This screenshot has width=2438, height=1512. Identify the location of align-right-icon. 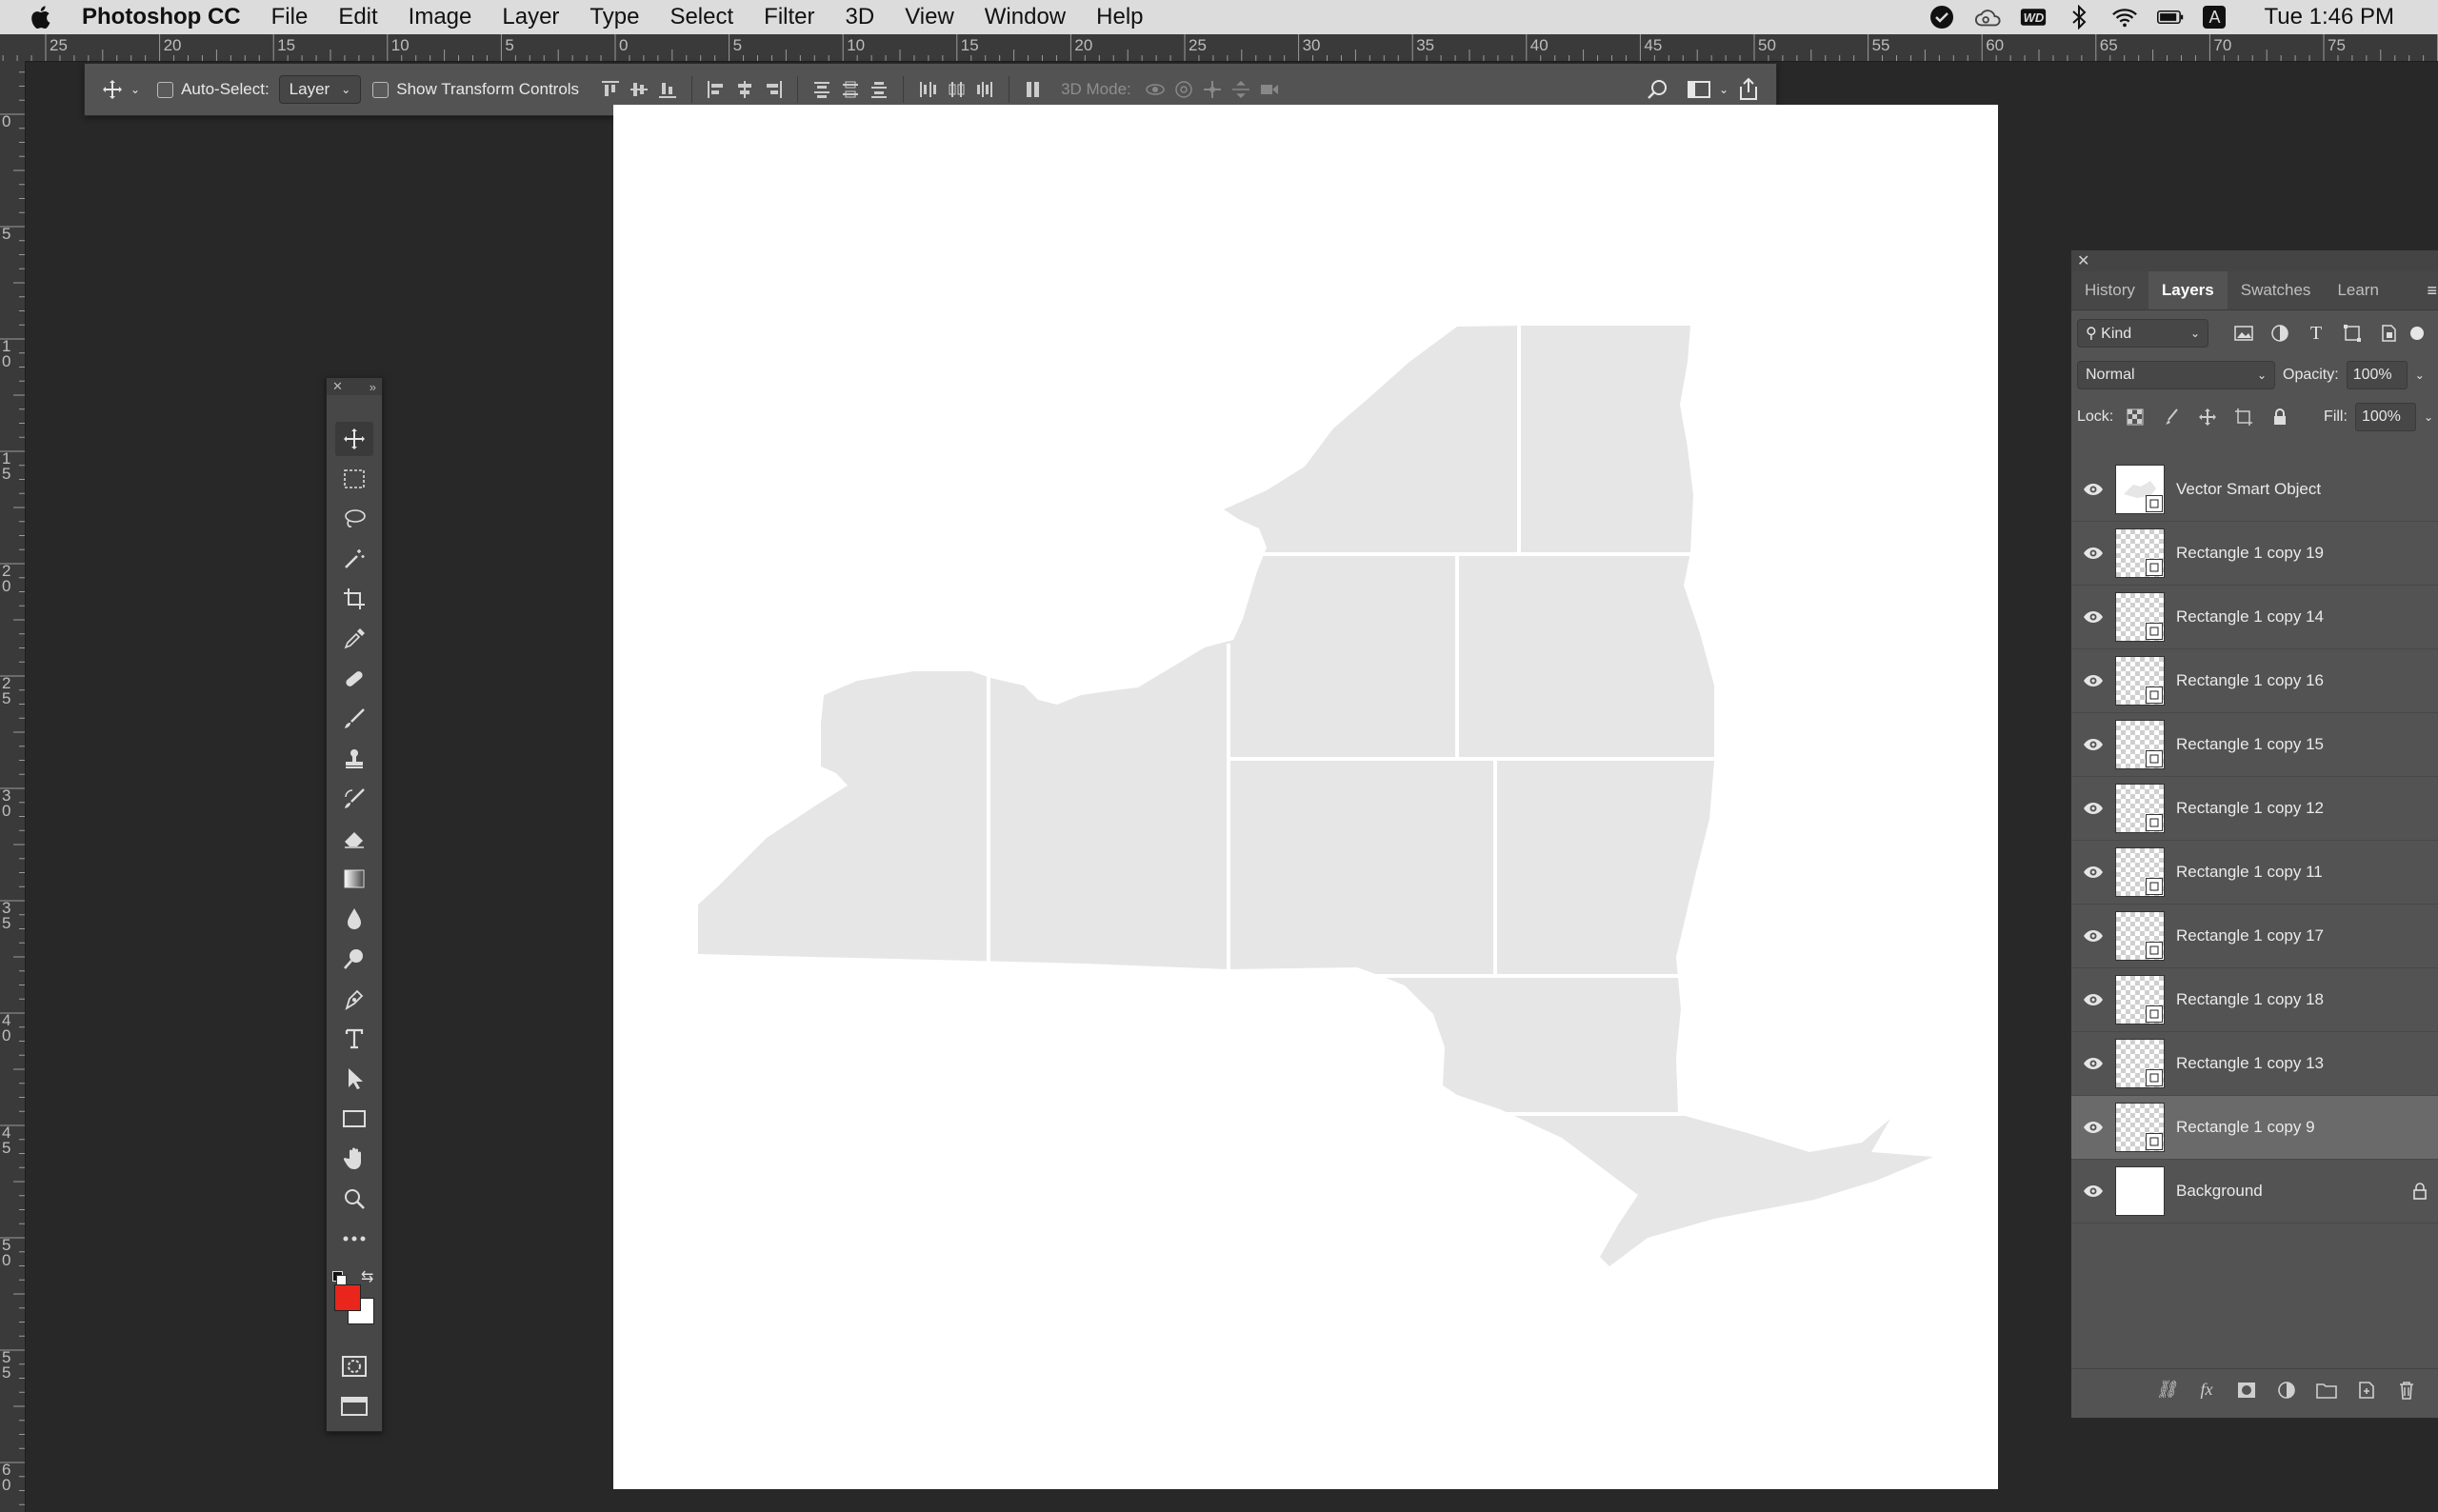
(773, 89).